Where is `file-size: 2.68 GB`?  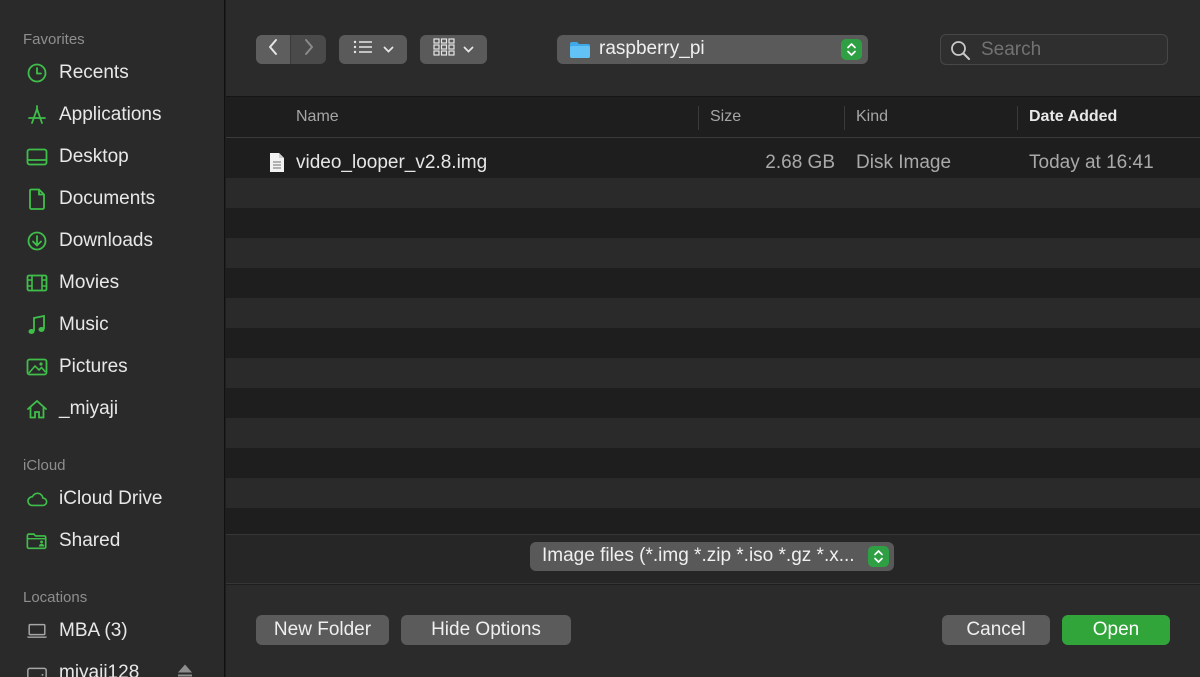
file-size: 2.68 GB is located at coordinates (800, 162).